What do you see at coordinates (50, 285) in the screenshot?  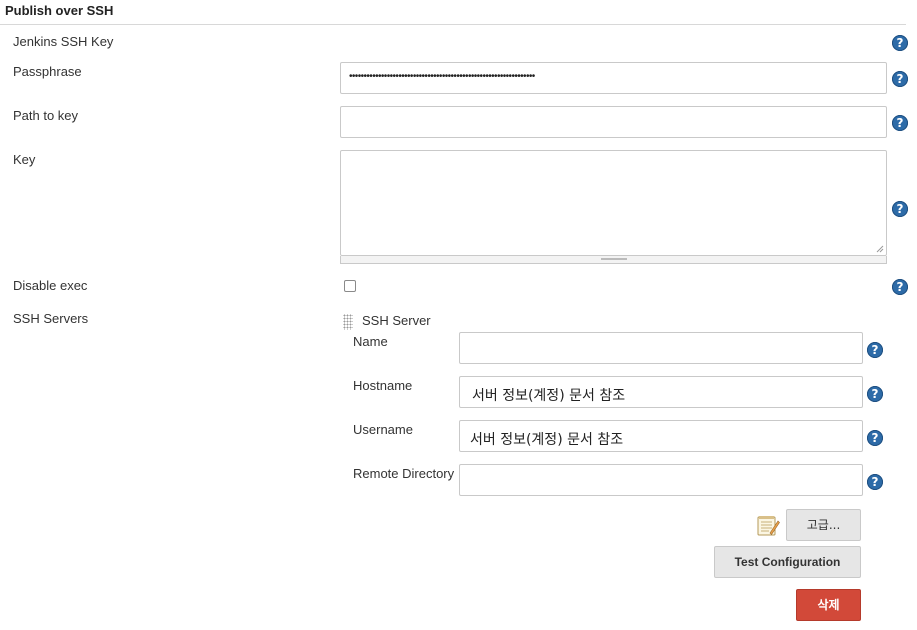 I see `disable-exec-label: Disable exec` at bounding box center [50, 285].